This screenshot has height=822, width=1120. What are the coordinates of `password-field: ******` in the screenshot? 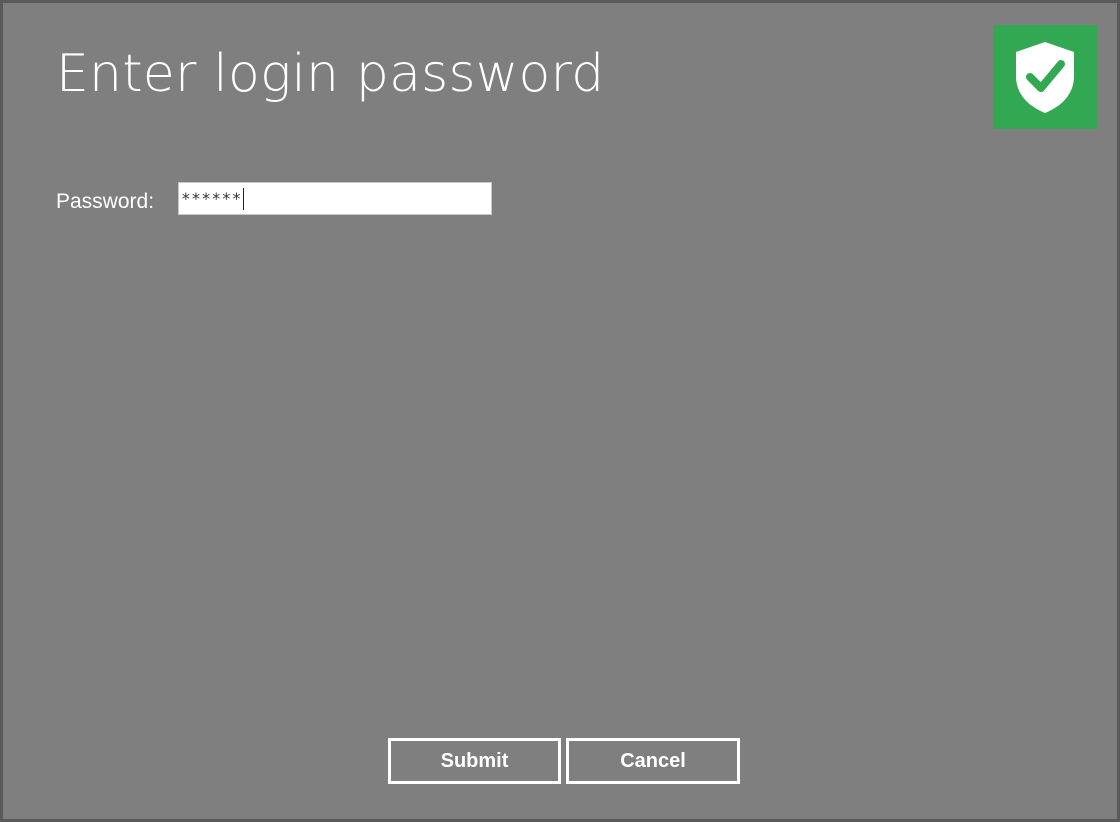 It's located at (335, 198).